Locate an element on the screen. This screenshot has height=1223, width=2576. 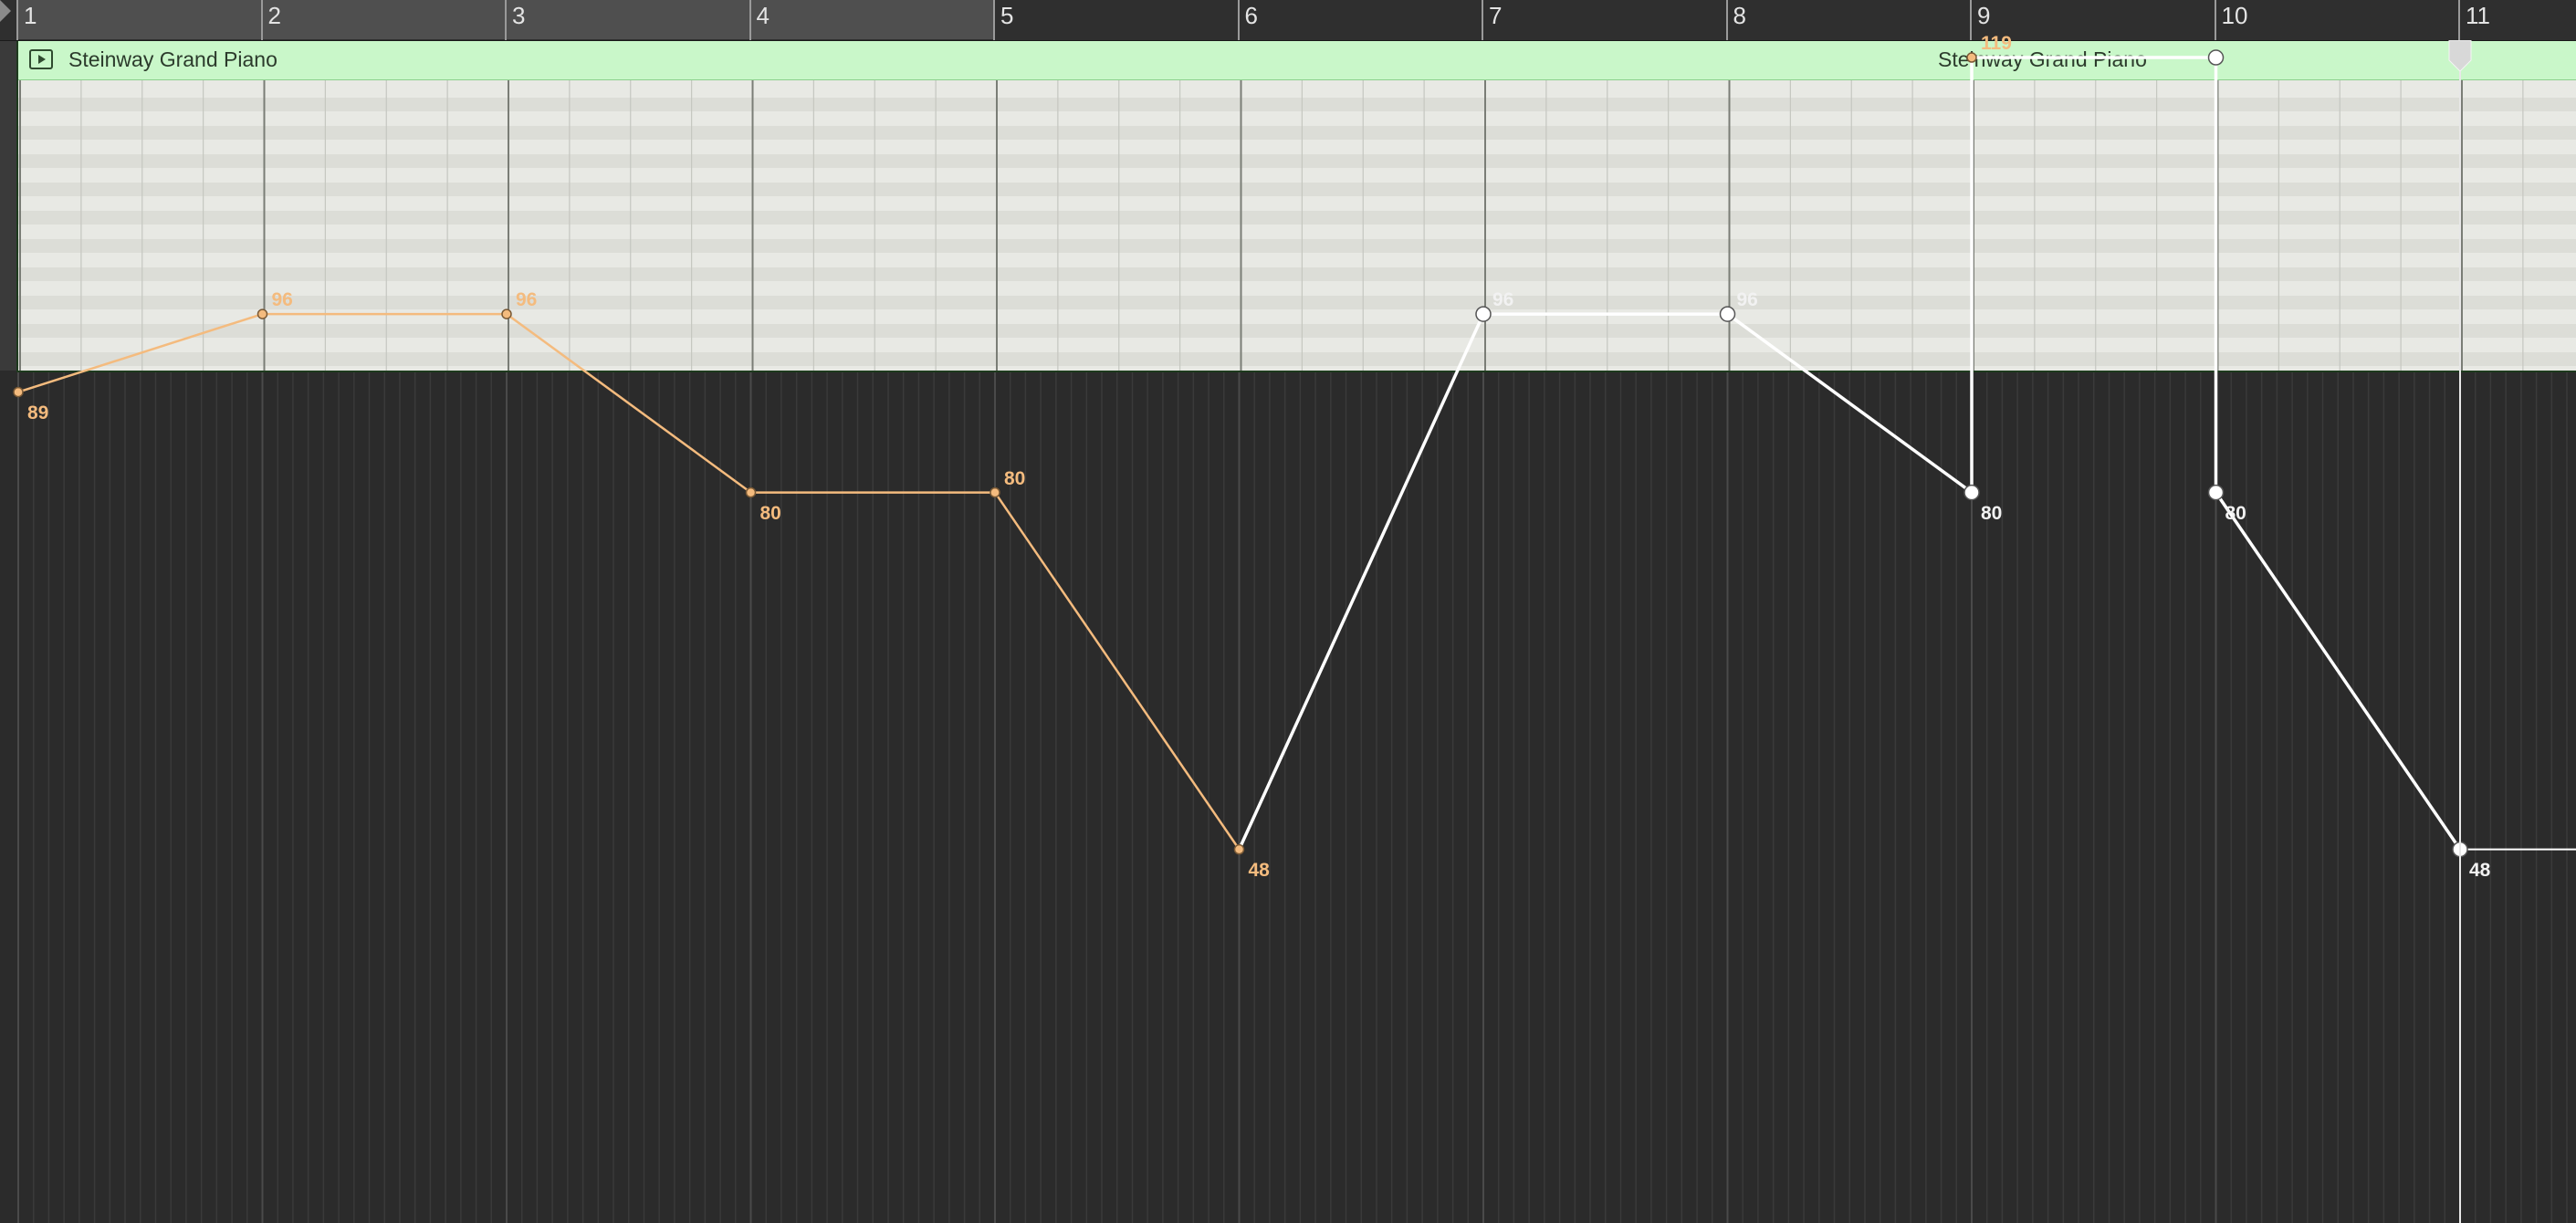
automation-value-label: 119 is located at coordinates (1997, 44).